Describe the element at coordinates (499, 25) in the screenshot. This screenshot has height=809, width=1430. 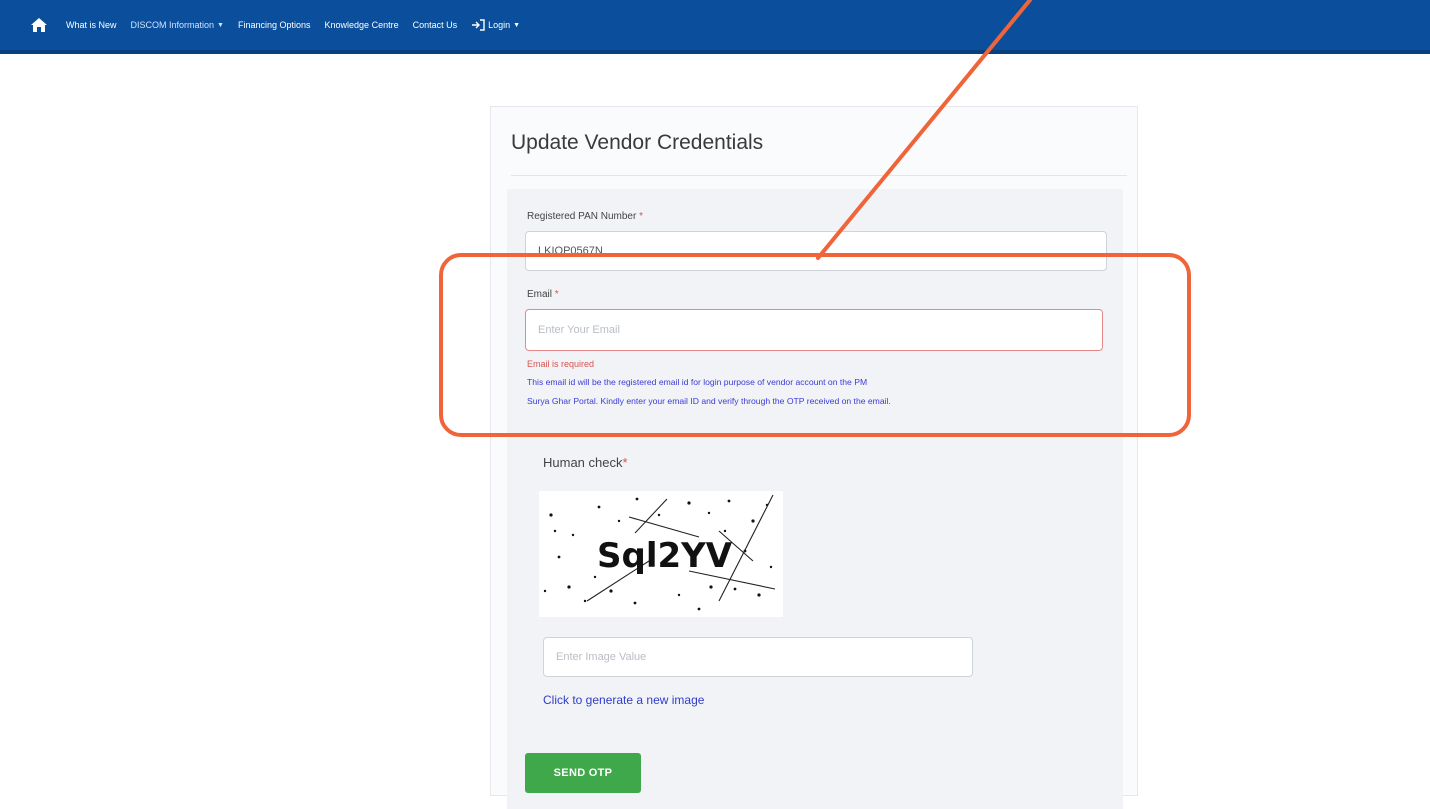
I see `nav-login-label: Login` at that location.